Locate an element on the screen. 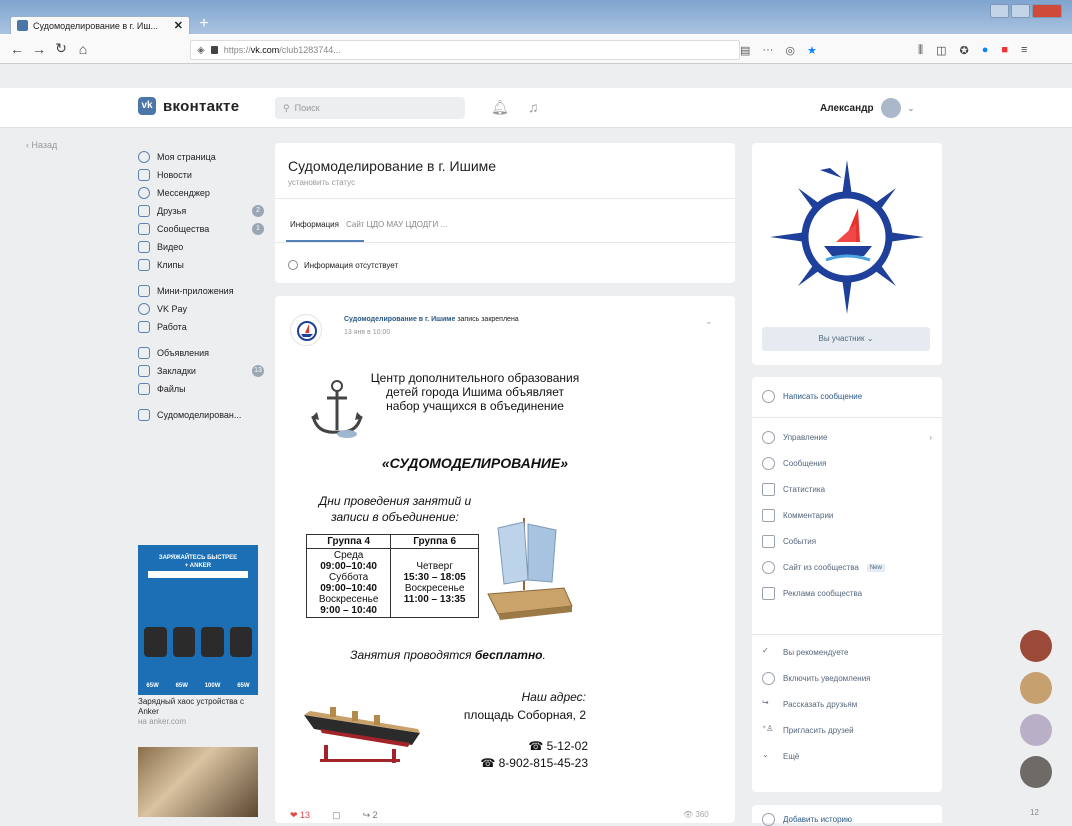  home-icon: ⌂ is located at coordinates (83, 49).